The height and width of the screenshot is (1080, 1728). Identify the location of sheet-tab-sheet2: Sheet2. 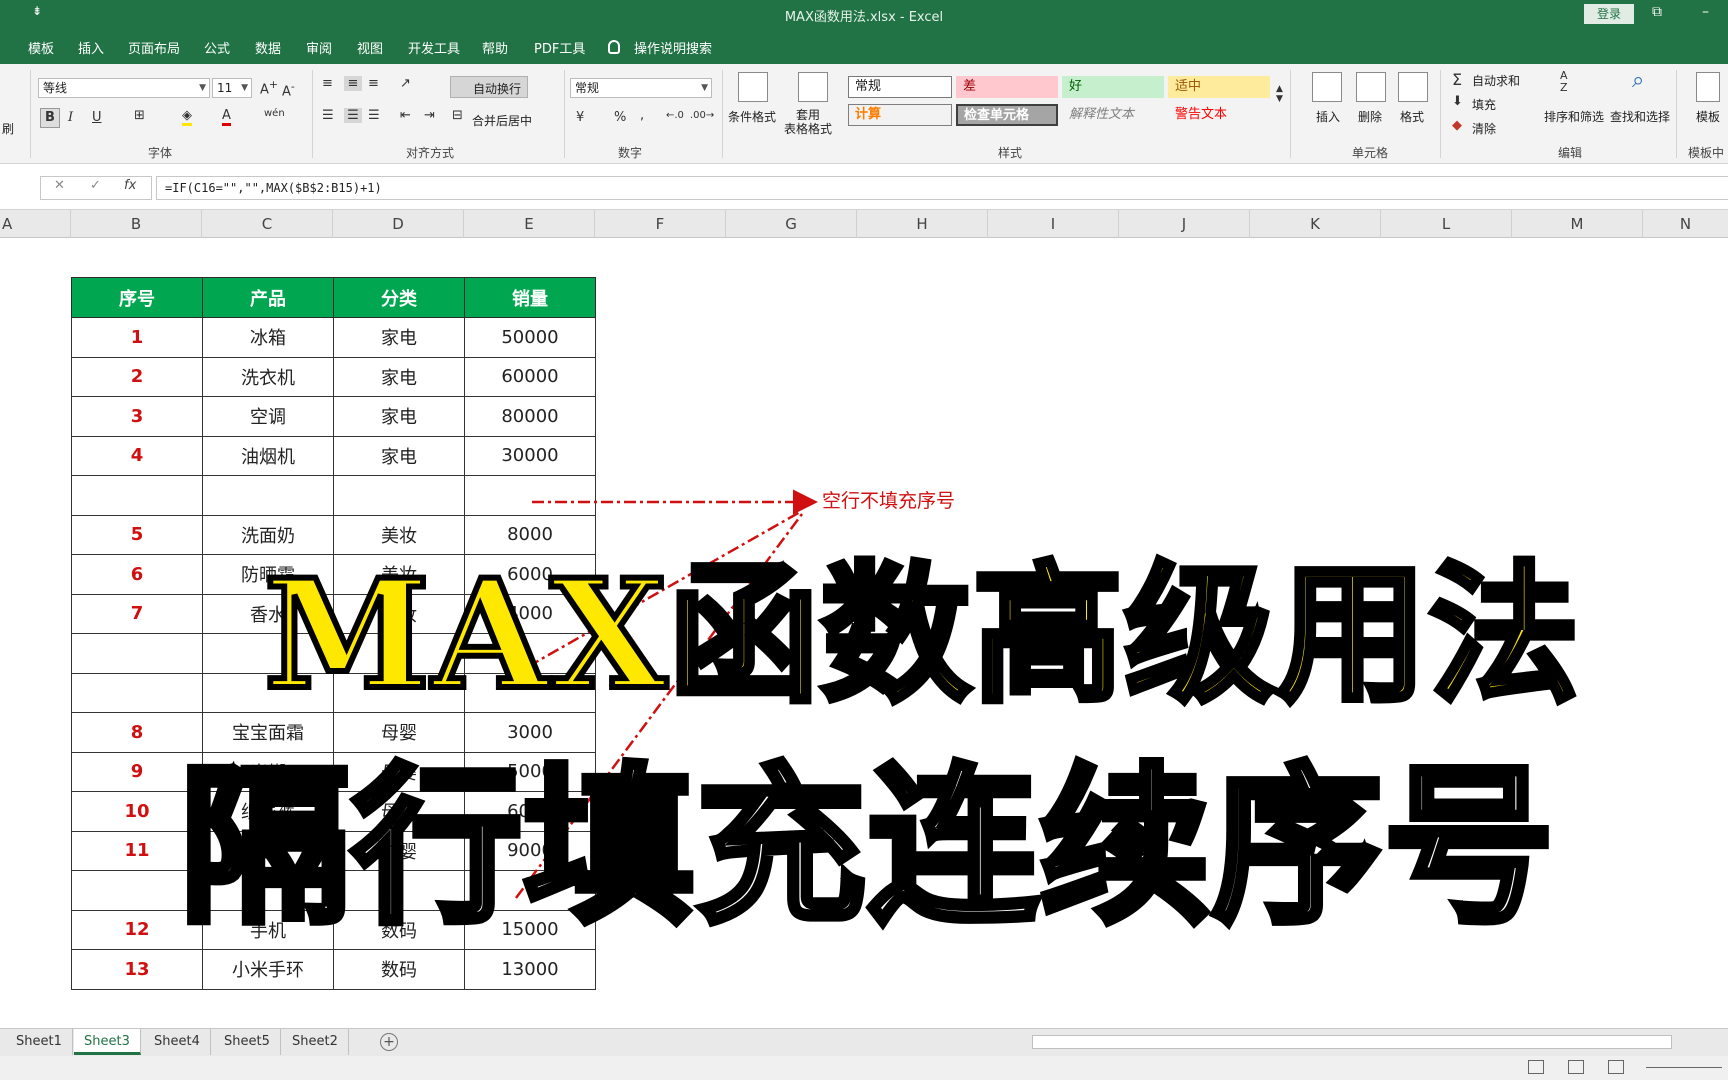
(315, 1042).